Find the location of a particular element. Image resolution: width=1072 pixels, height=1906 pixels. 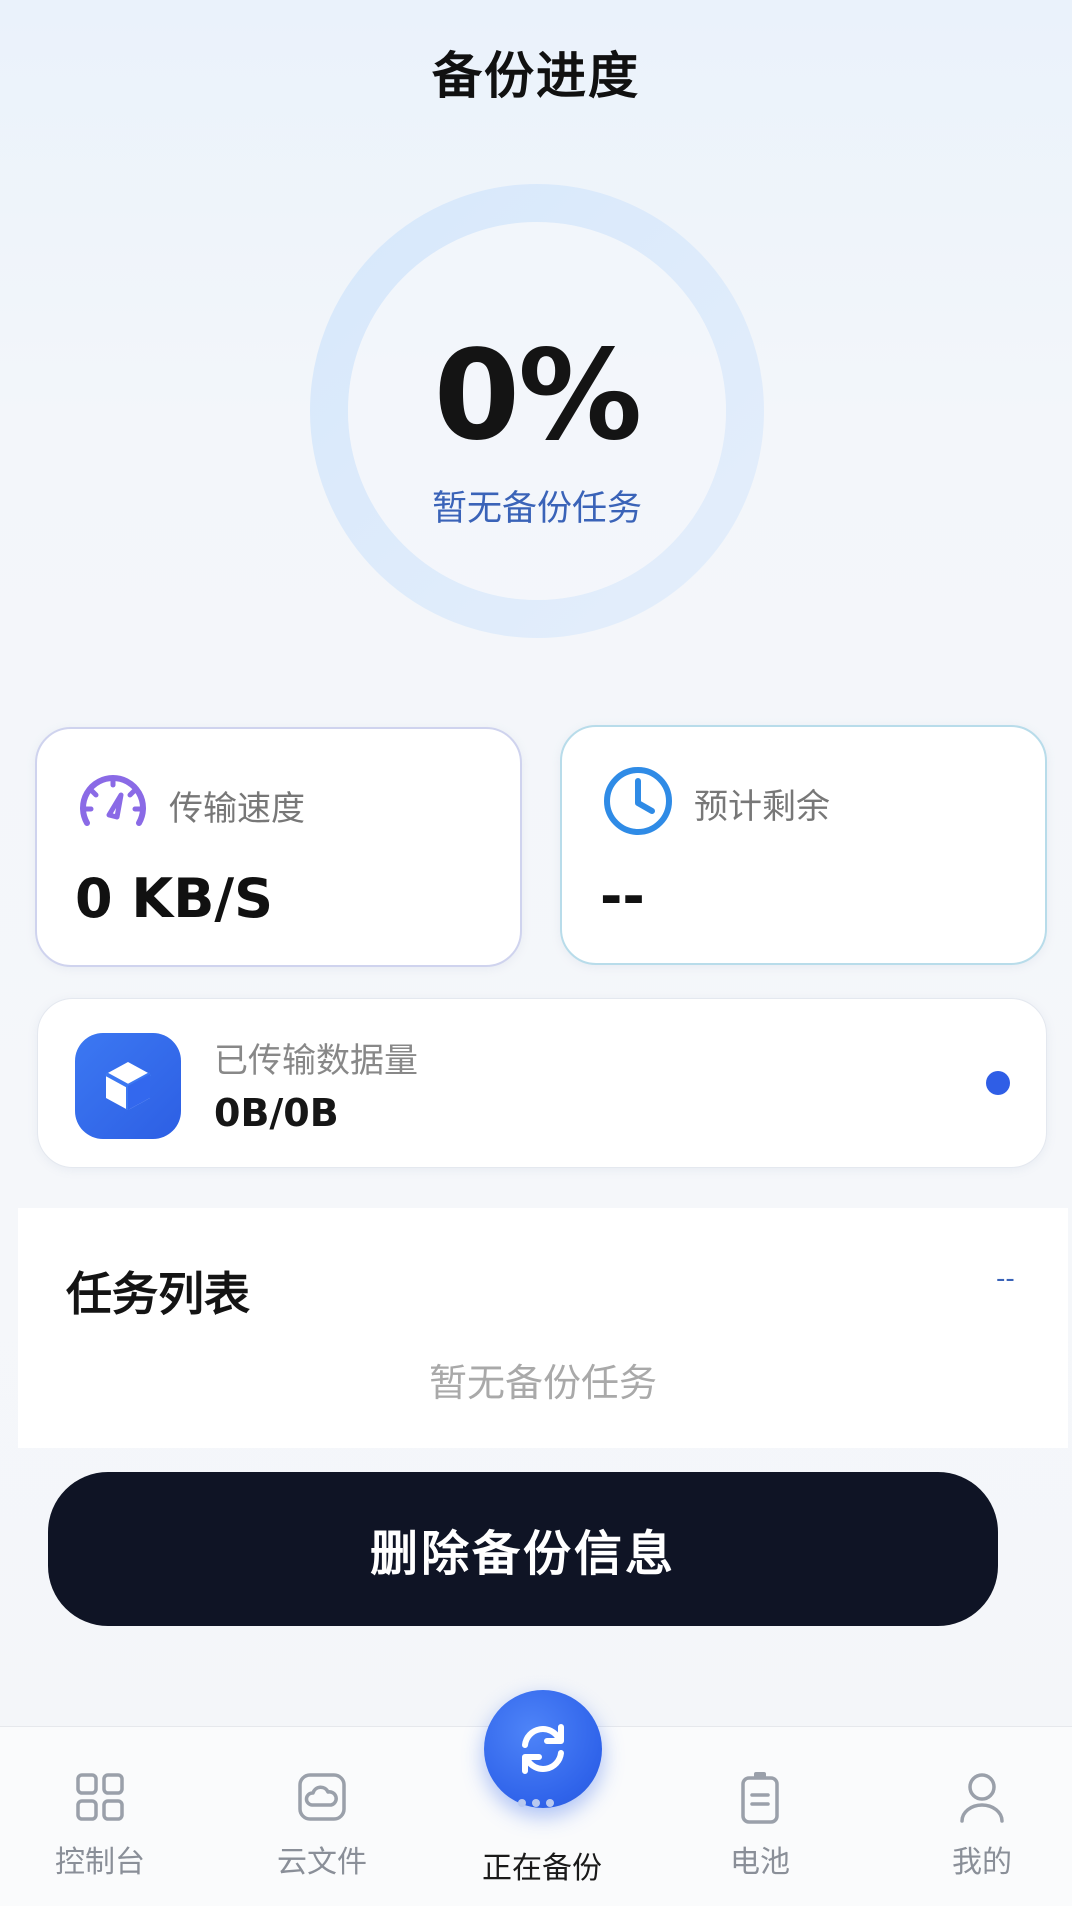

delete-backup-button: 删除备份信息 is located at coordinates (523, 1549).